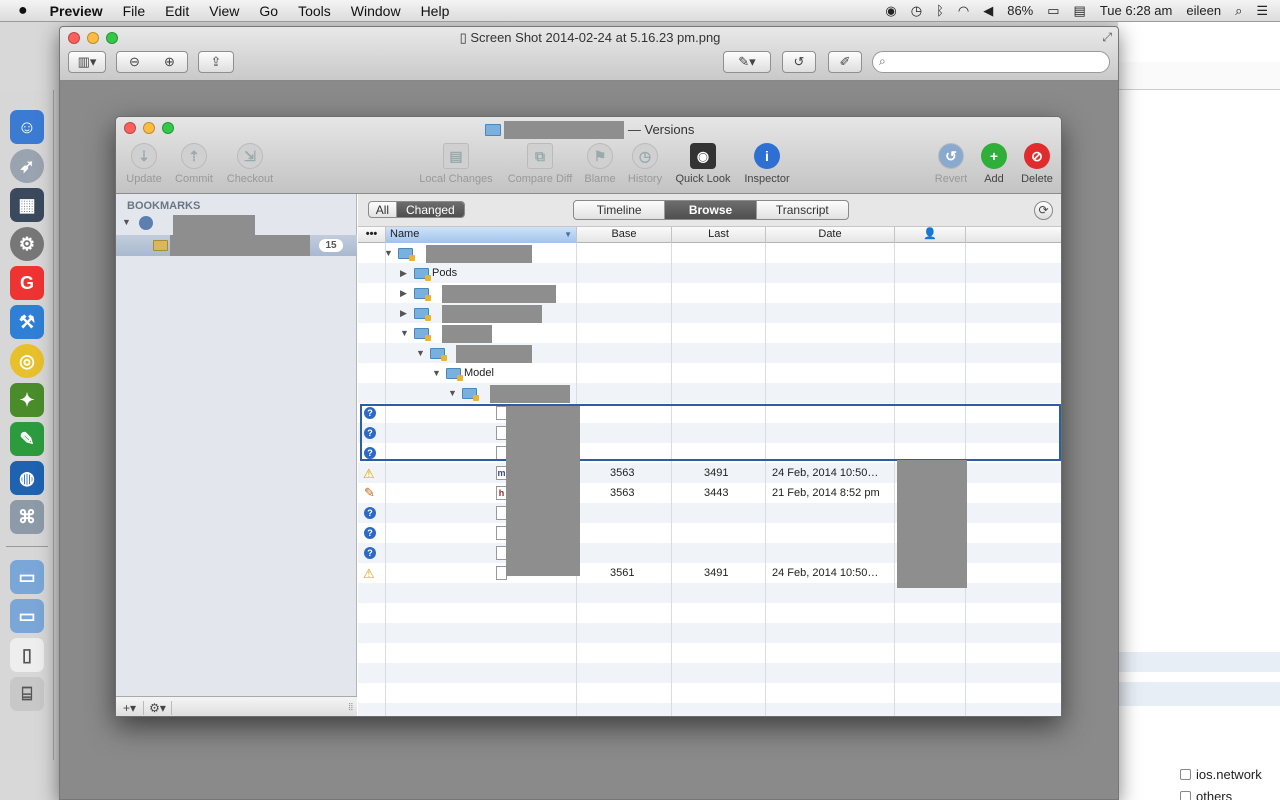 Image resolution: width=1280 pixels, height=800 pixels. What do you see at coordinates (372, 235) in the screenshot?
I see `actions-column-header: •••` at bounding box center [372, 235].